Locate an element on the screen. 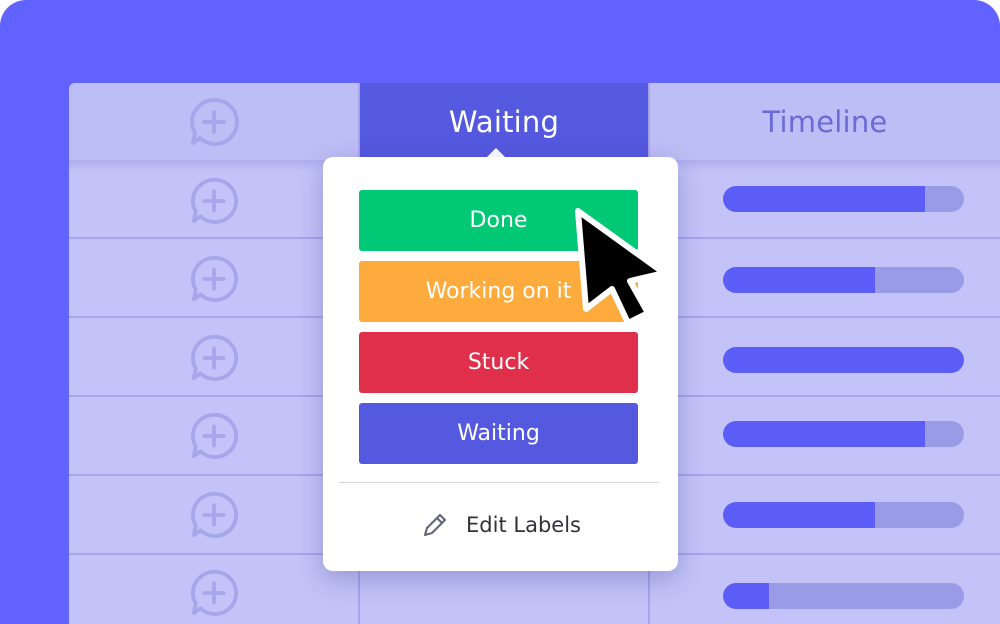 The image size is (1000, 624). add-column-header is located at coordinates (213, 121).